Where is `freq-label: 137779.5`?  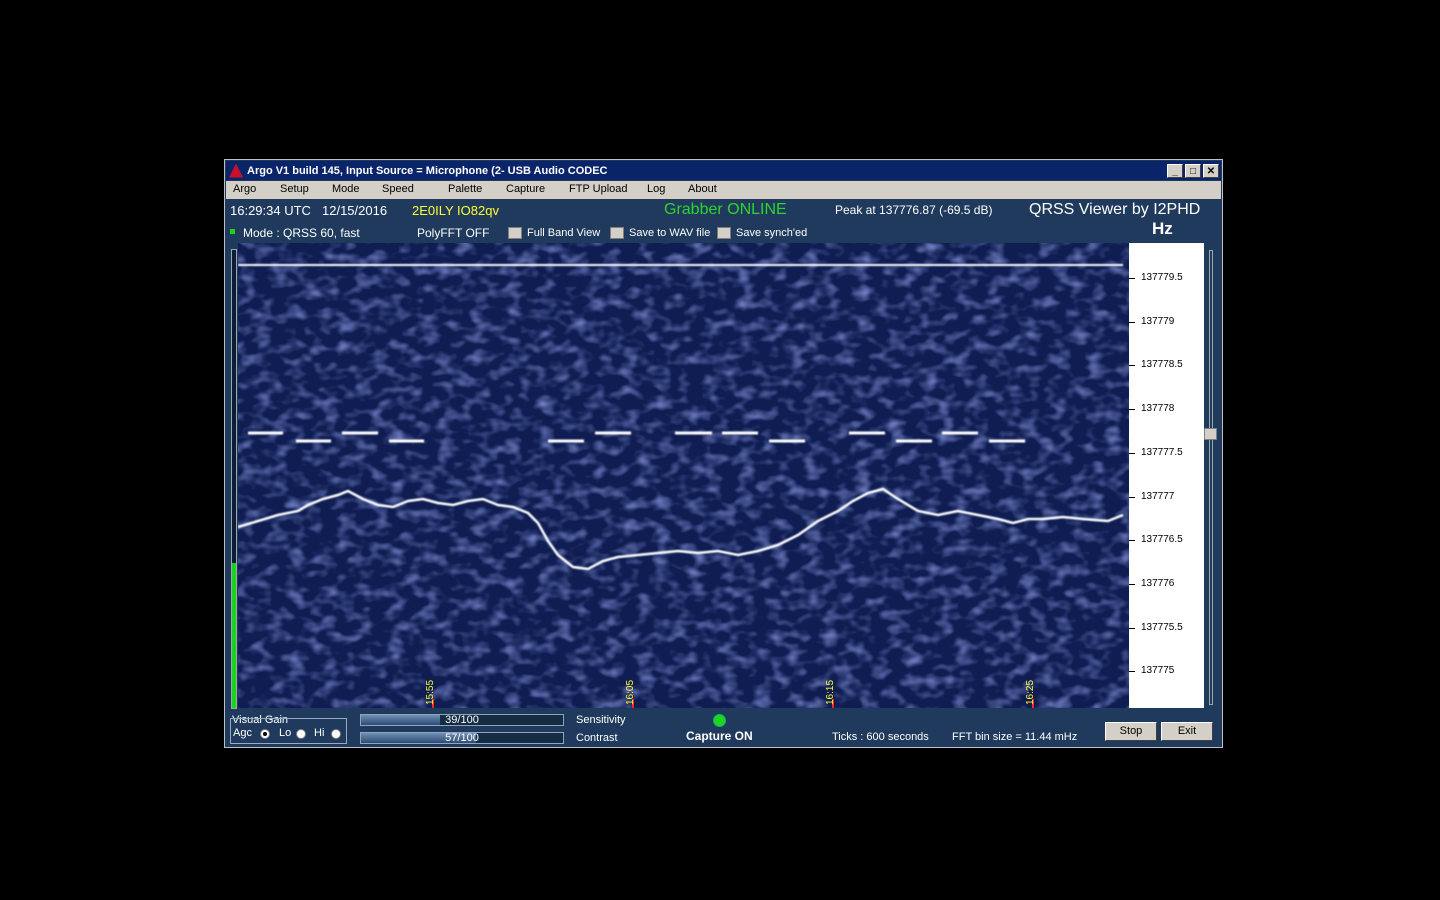
freq-label: 137779.5 is located at coordinates (1162, 277).